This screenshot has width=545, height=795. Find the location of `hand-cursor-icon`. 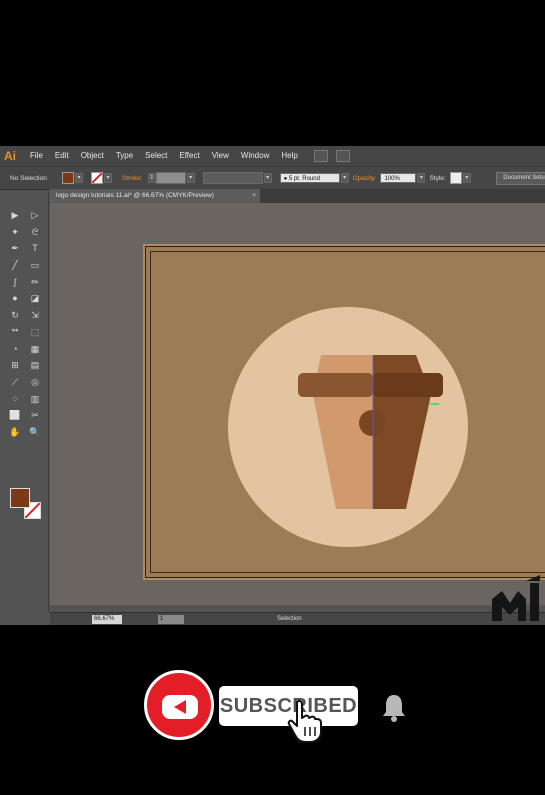

hand-cursor-icon is located at coordinates (304, 721).